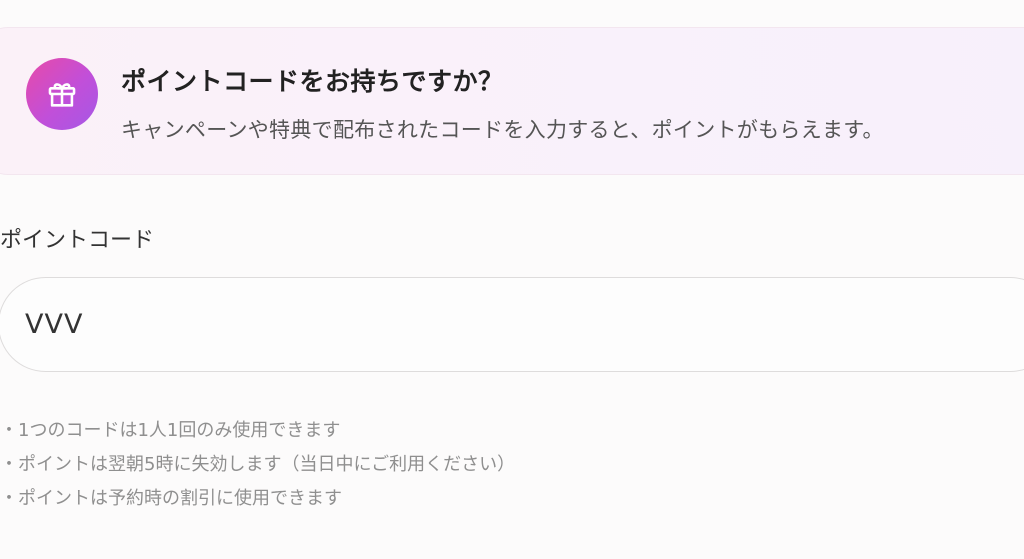  Describe the element at coordinates (475, 324) in the screenshot. I see `point-code-input` at that location.